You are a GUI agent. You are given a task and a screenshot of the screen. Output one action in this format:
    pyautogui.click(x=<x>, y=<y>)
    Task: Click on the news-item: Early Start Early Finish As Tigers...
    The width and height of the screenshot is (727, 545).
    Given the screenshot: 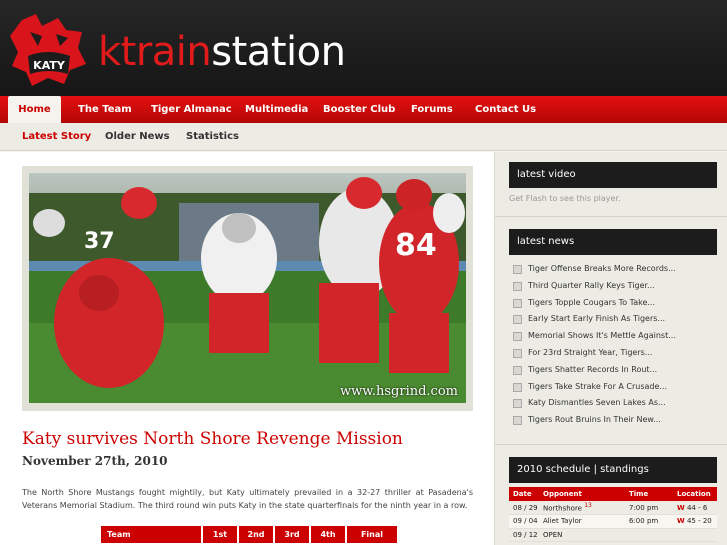 What is the action you would take?
    pyautogui.click(x=615, y=319)
    